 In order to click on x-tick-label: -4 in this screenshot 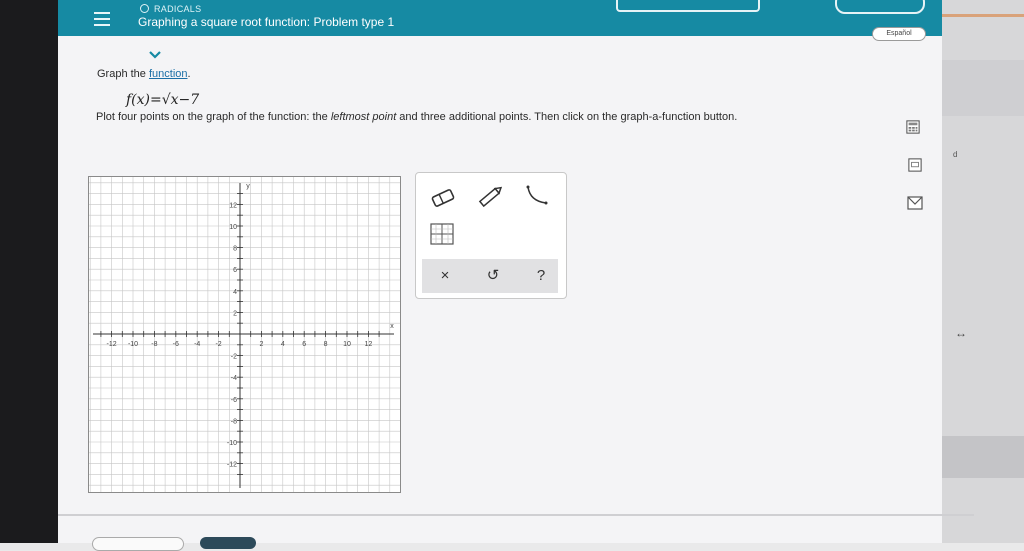, I will do `click(197, 344)`.